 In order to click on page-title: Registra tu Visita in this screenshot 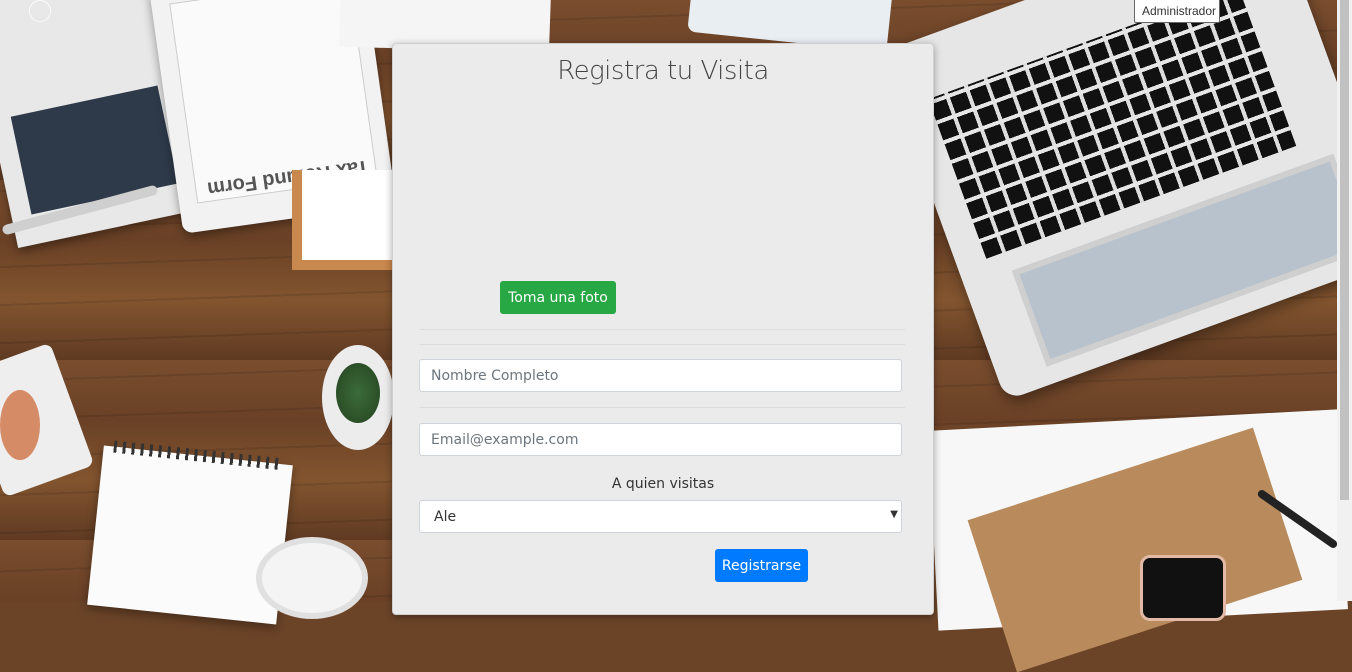, I will do `click(663, 71)`.